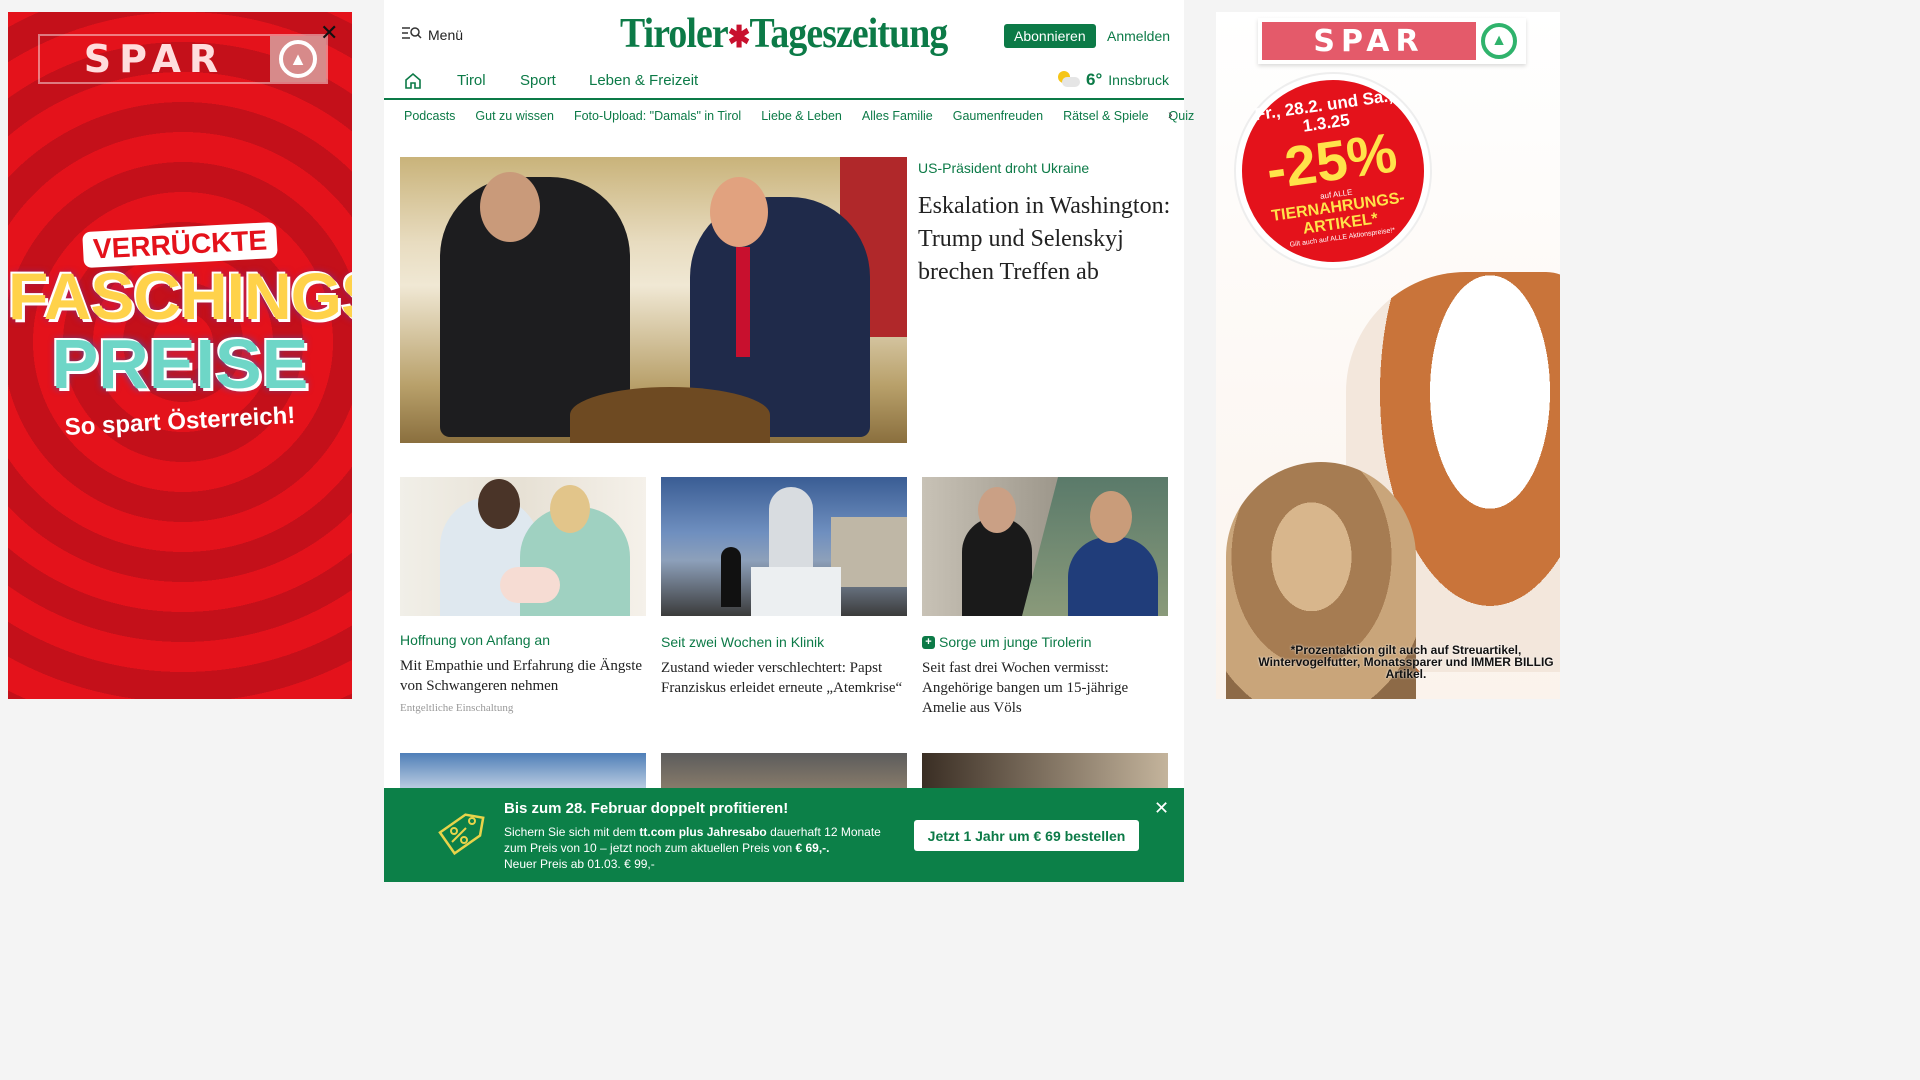 The height and width of the screenshot is (1080, 1920). Describe the element at coordinates (446, 34) in the screenshot. I see `menu-label: Menü` at that location.